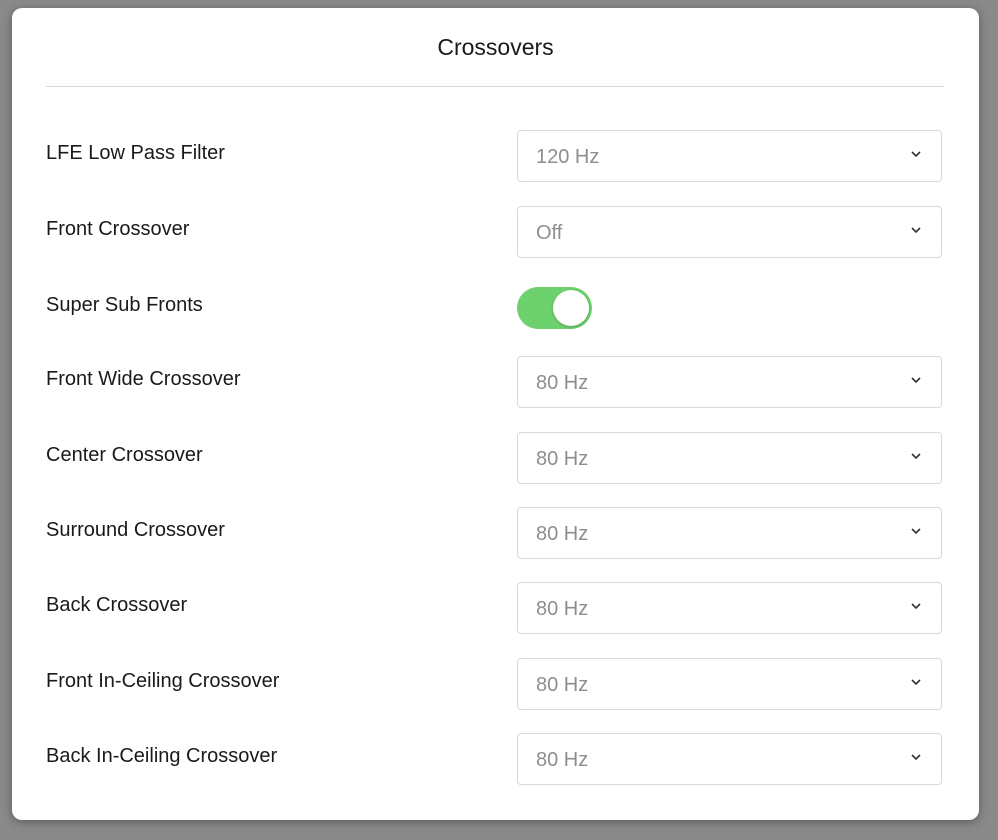 The width and height of the screenshot is (998, 840). What do you see at coordinates (729, 759) in the screenshot?
I see `back-in-ceiling-crossover-select: 80 Hz` at bounding box center [729, 759].